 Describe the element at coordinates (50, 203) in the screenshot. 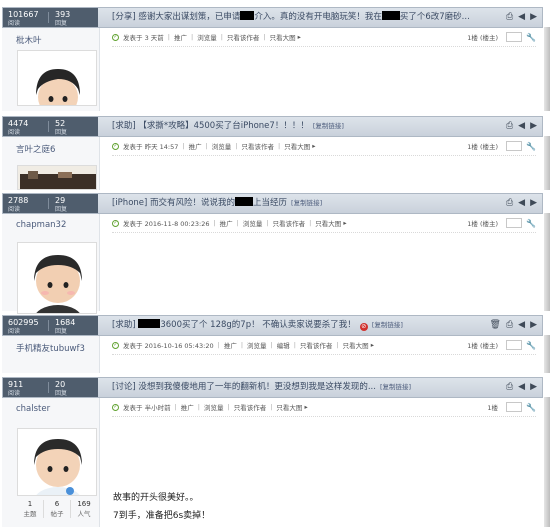

I see `post-stats: 2788 阅读 29 回复` at that location.